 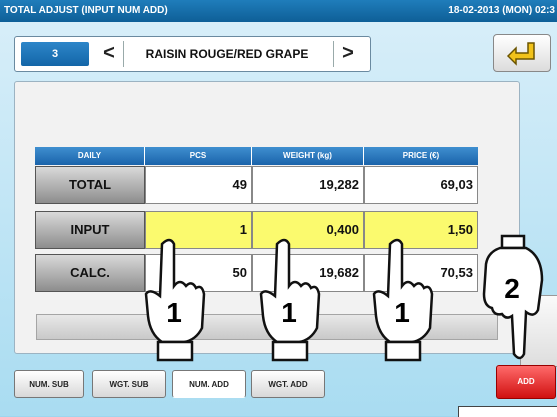 I want to click on total-price: 69,03, so click(x=421, y=185).